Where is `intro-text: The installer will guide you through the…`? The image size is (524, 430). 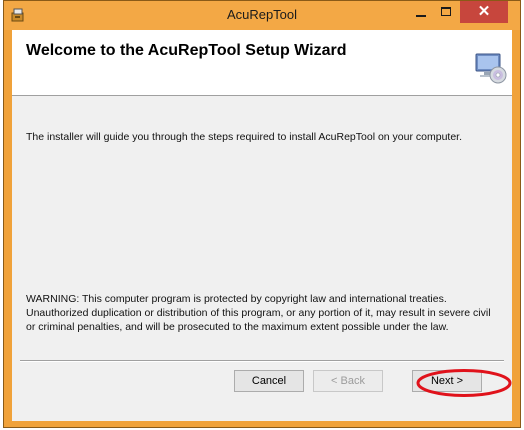
intro-text: The installer will guide you through the… is located at coordinates (244, 137).